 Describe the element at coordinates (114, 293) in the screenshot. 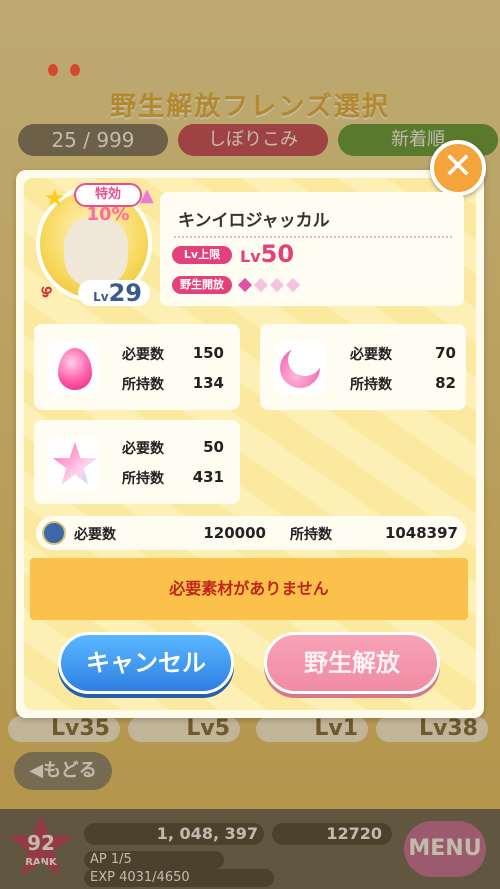

I see `friend-level: Lv29` at that location.